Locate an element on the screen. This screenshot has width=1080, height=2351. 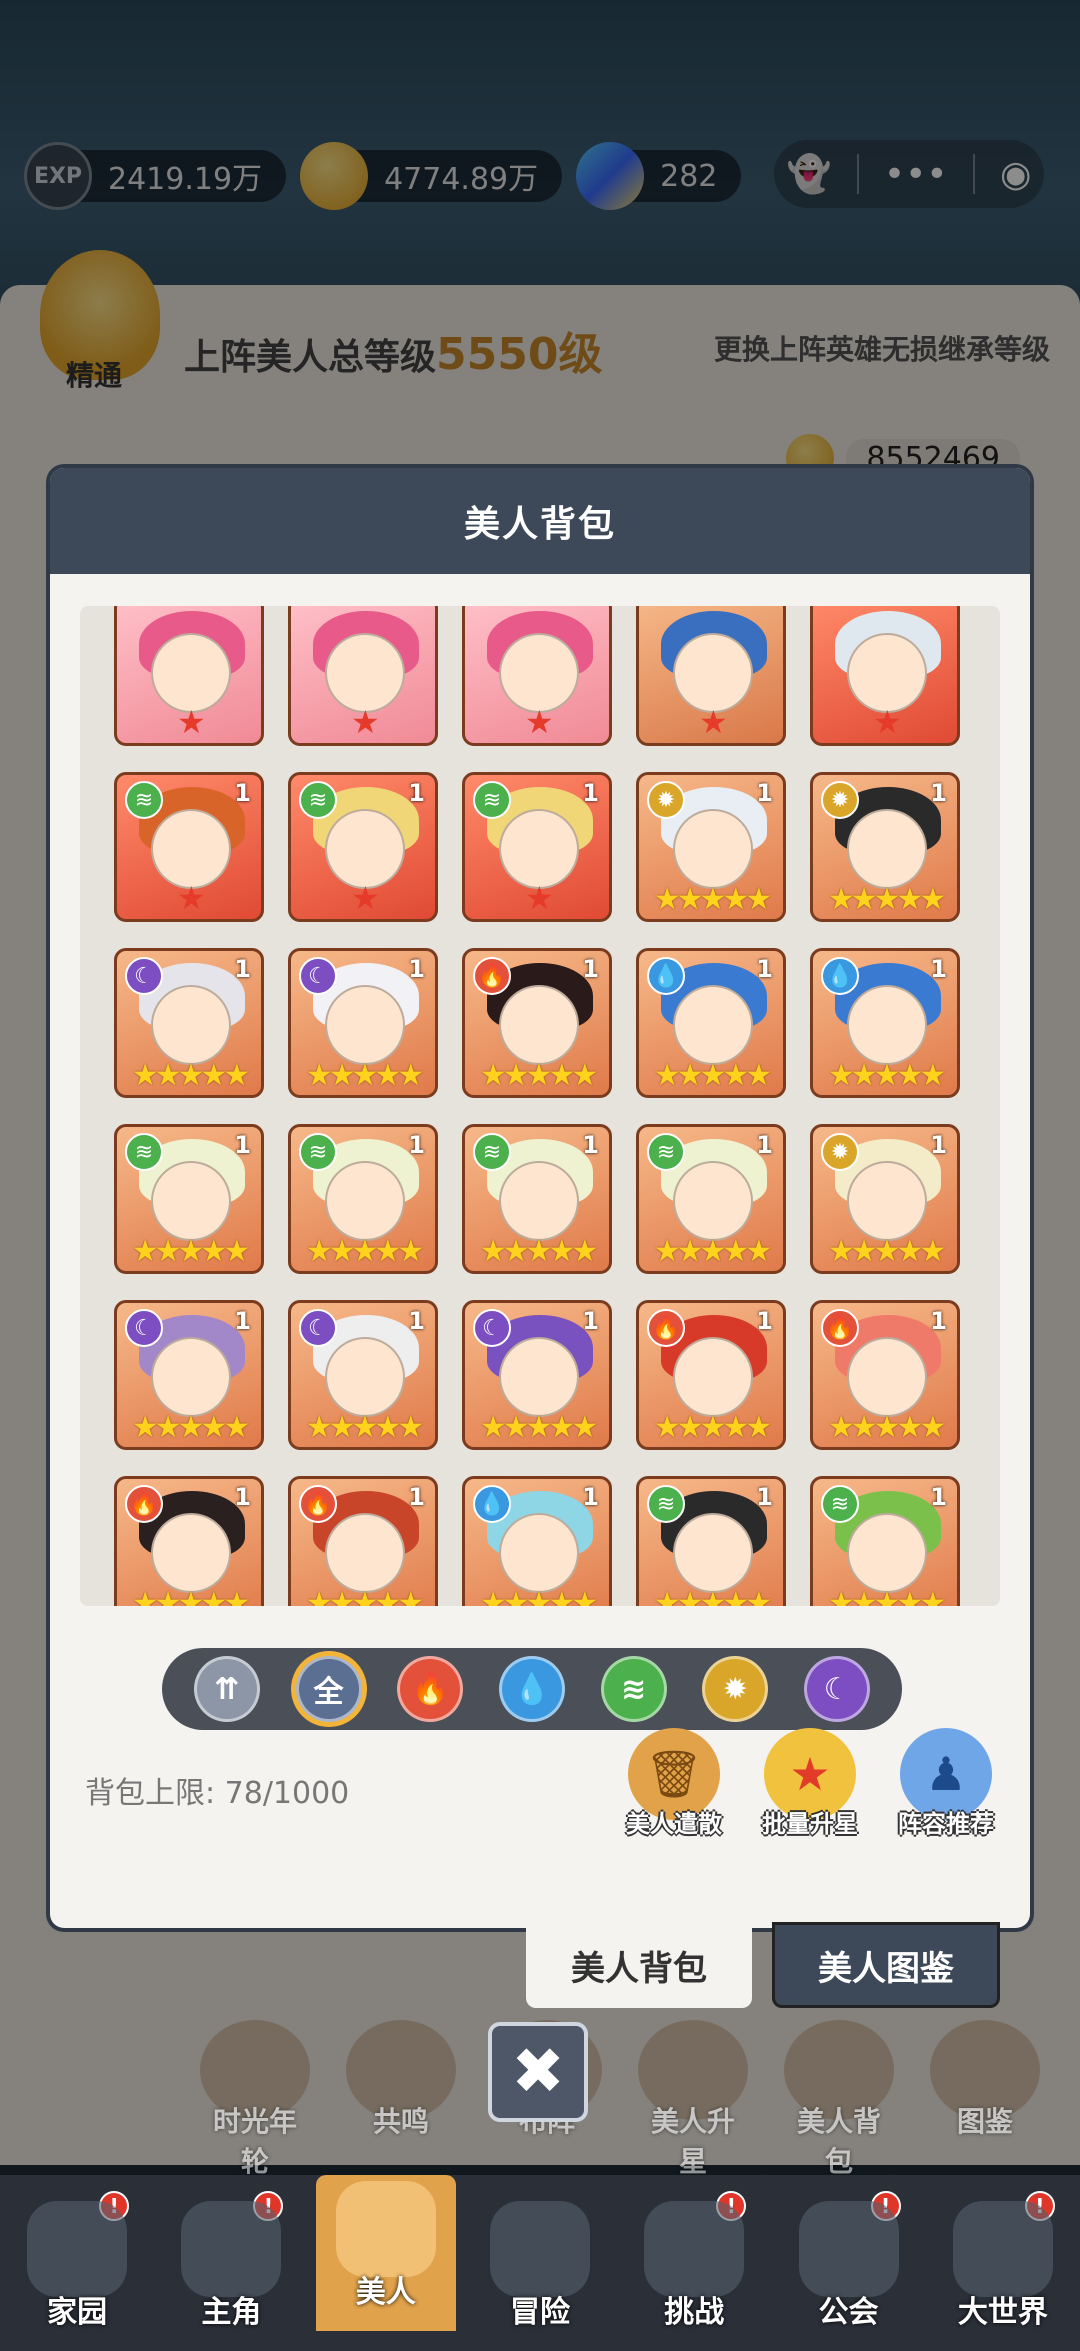
team-recommend-button: ♟ 阵容推荐 is located at coordinates (946, 1783).